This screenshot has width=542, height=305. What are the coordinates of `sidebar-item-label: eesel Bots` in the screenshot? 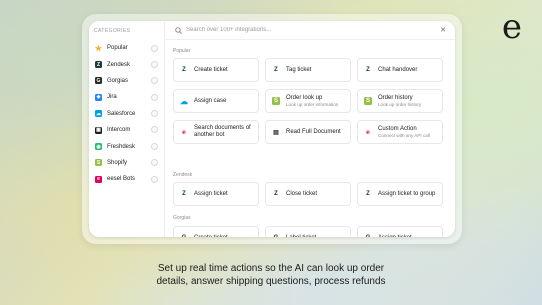 It's located at (121, 179).